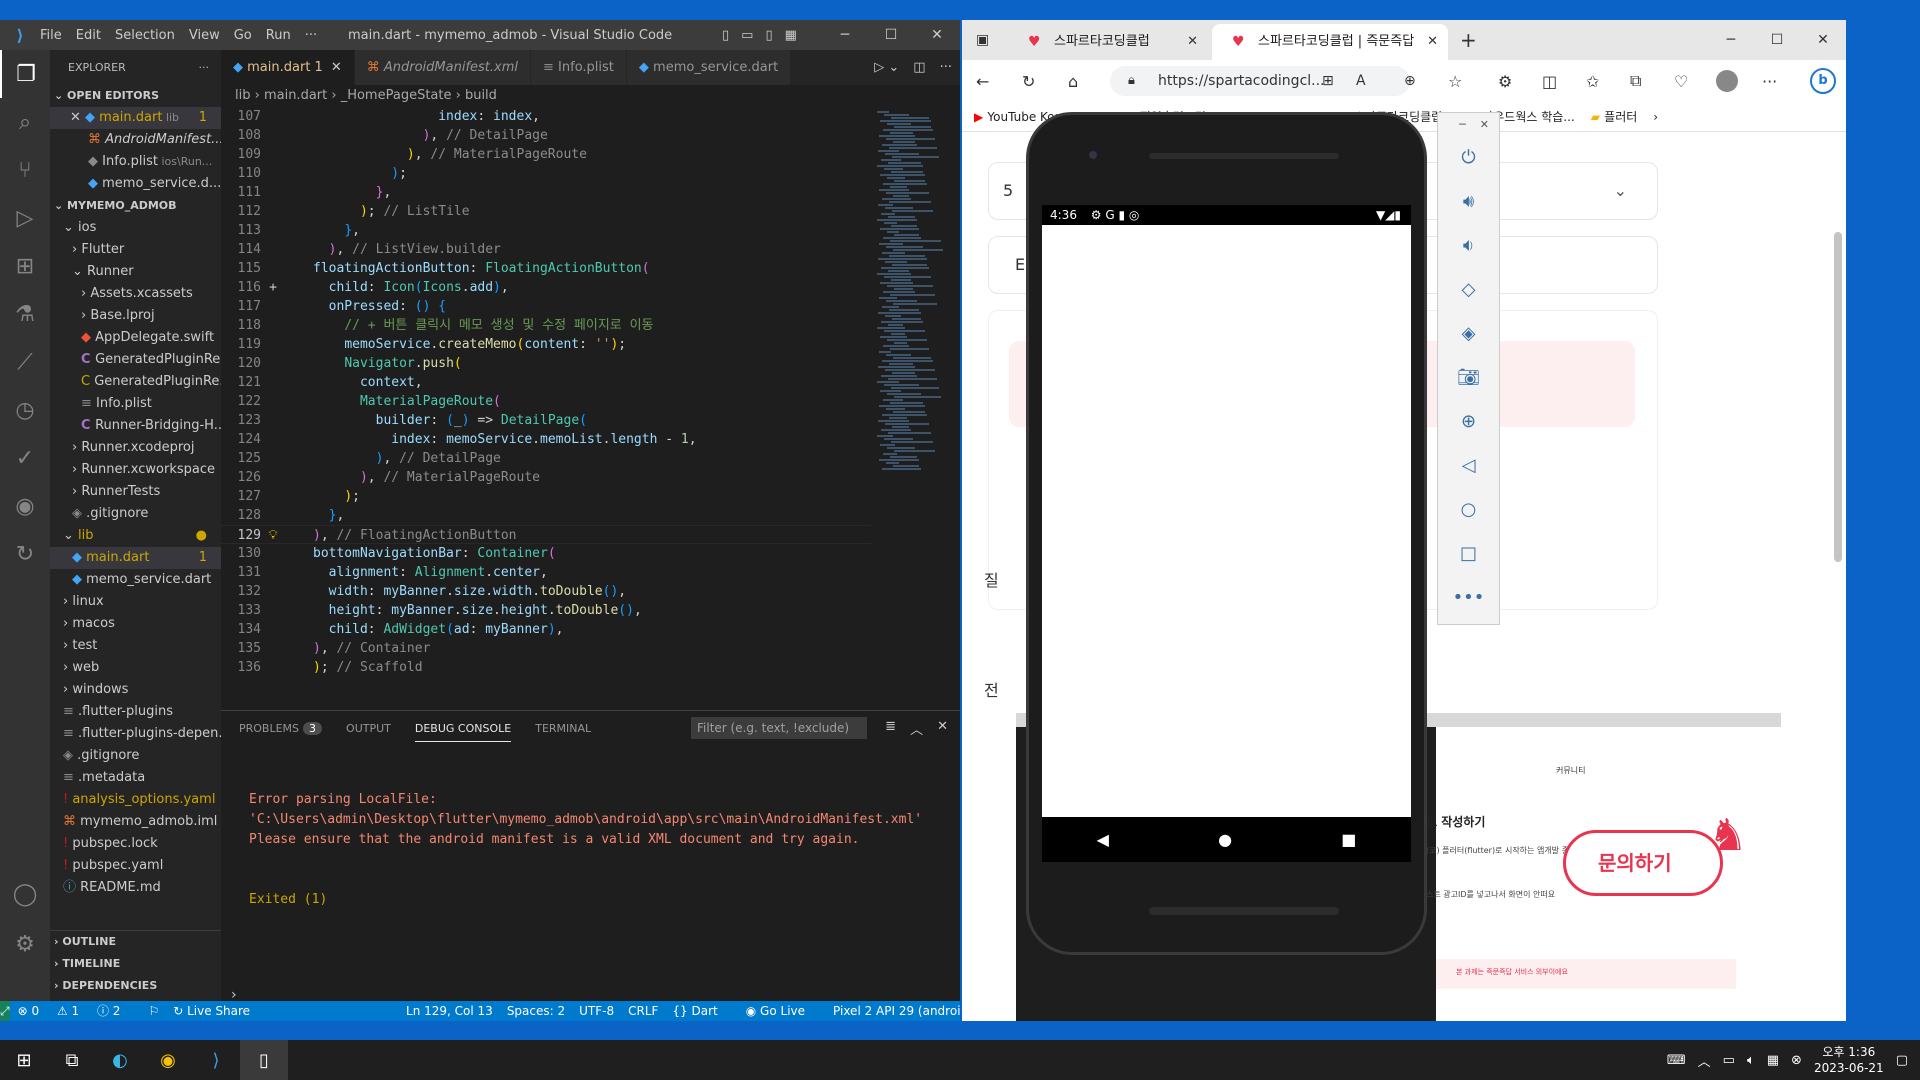  Describe the element at coordinates (1468, 553) in the screenshot. I see `overview-icon: □` at that location.